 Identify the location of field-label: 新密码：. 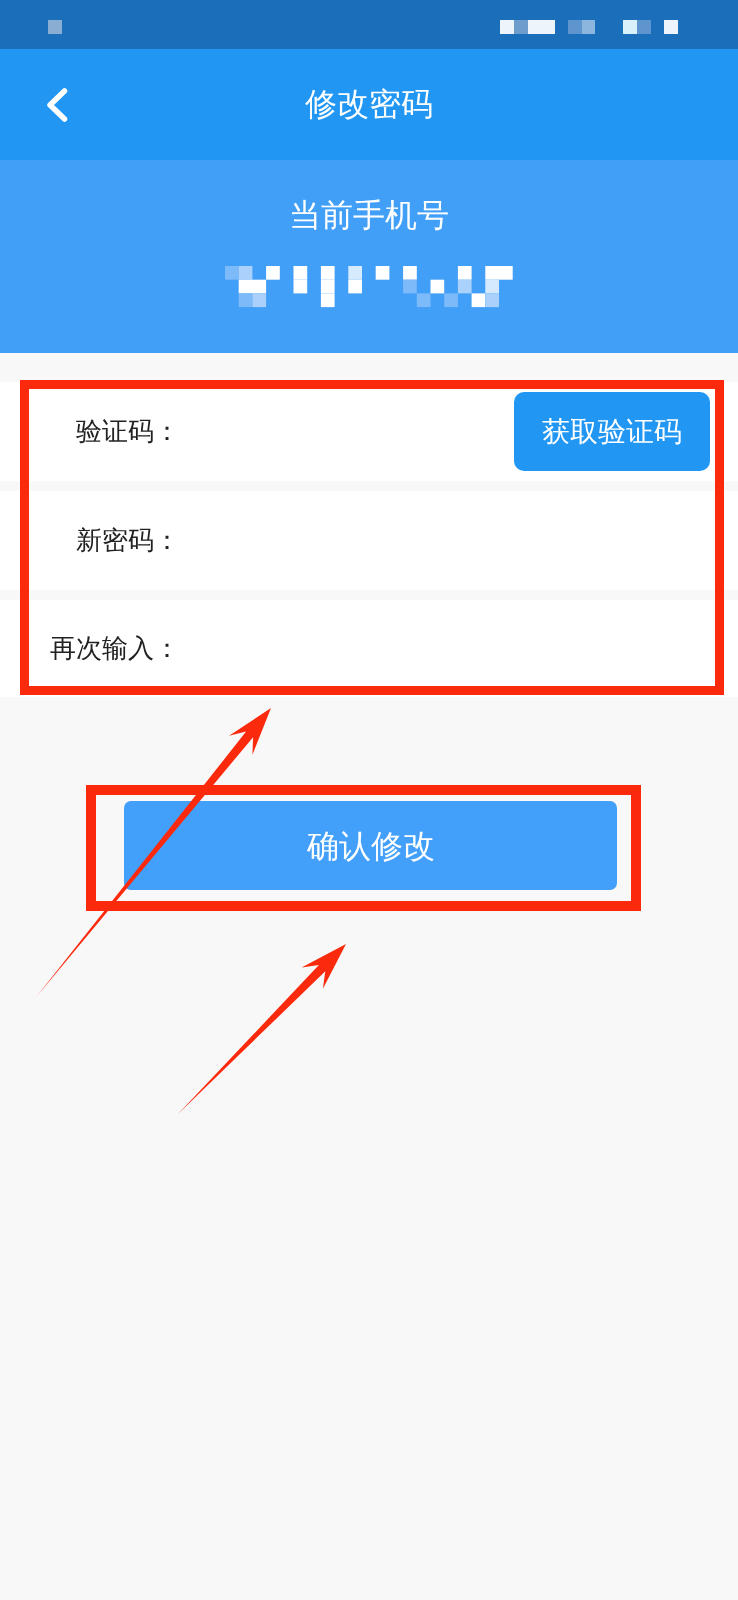
(128, 539).